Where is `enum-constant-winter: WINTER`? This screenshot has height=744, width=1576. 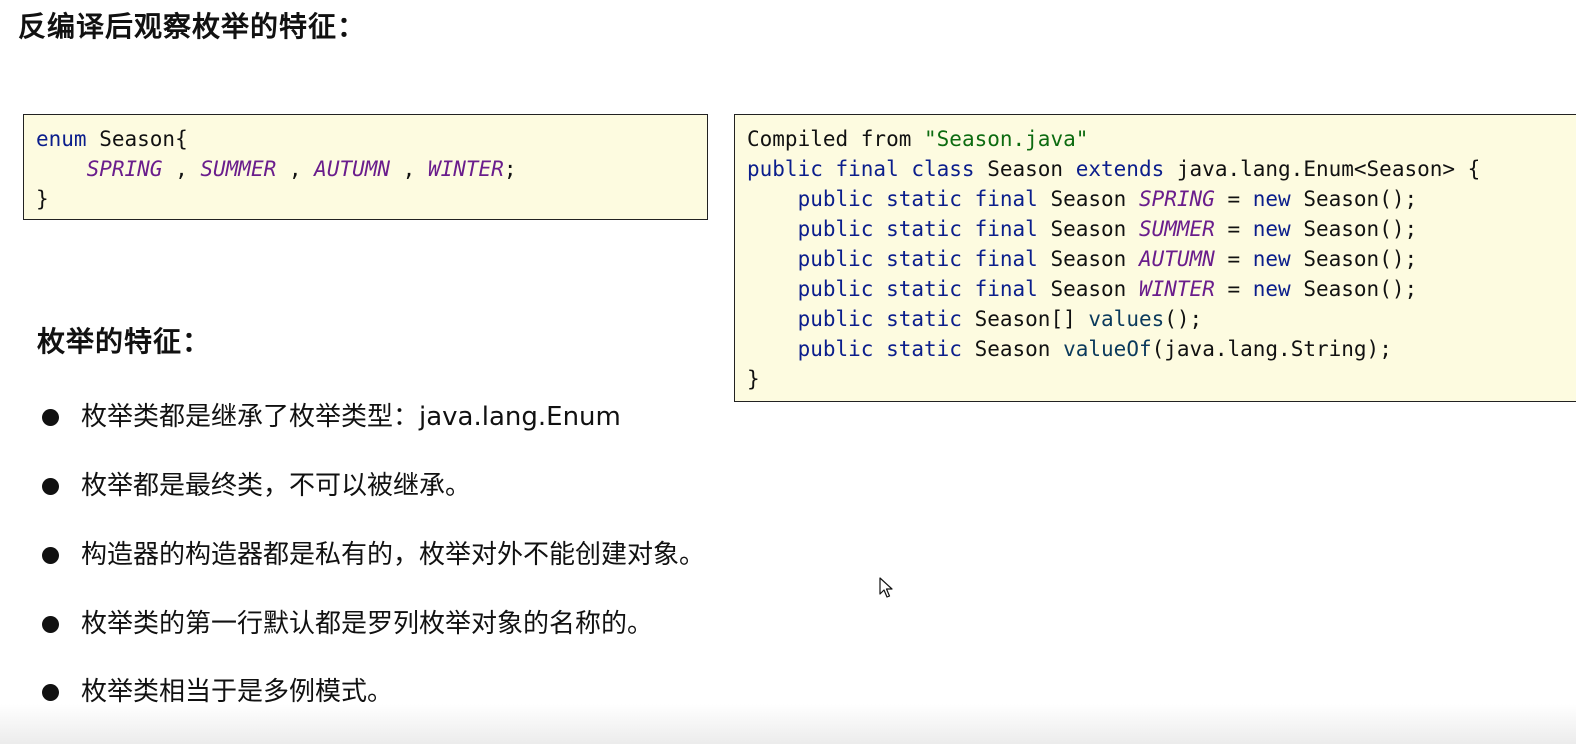 enum-constant-winter: WINTER is located at coordinates (465, 169).